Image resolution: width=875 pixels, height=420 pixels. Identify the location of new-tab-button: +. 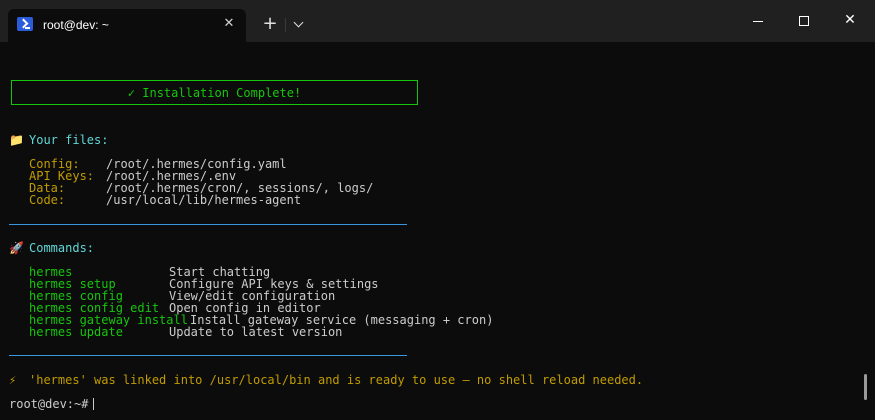
(270, 25).